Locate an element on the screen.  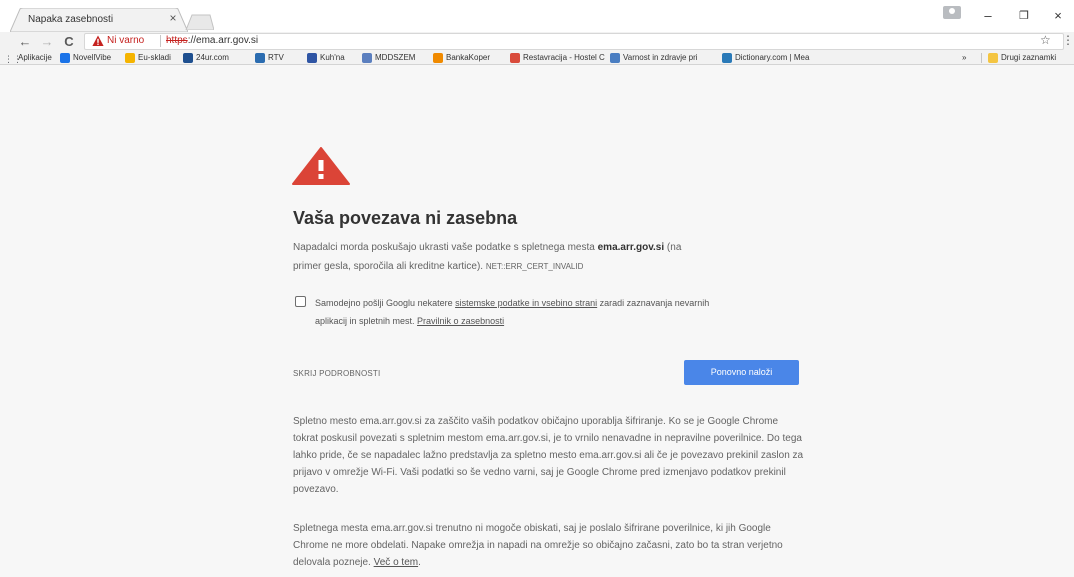
bookmark-label: Kuh'na is located at coordinates (332, 57).